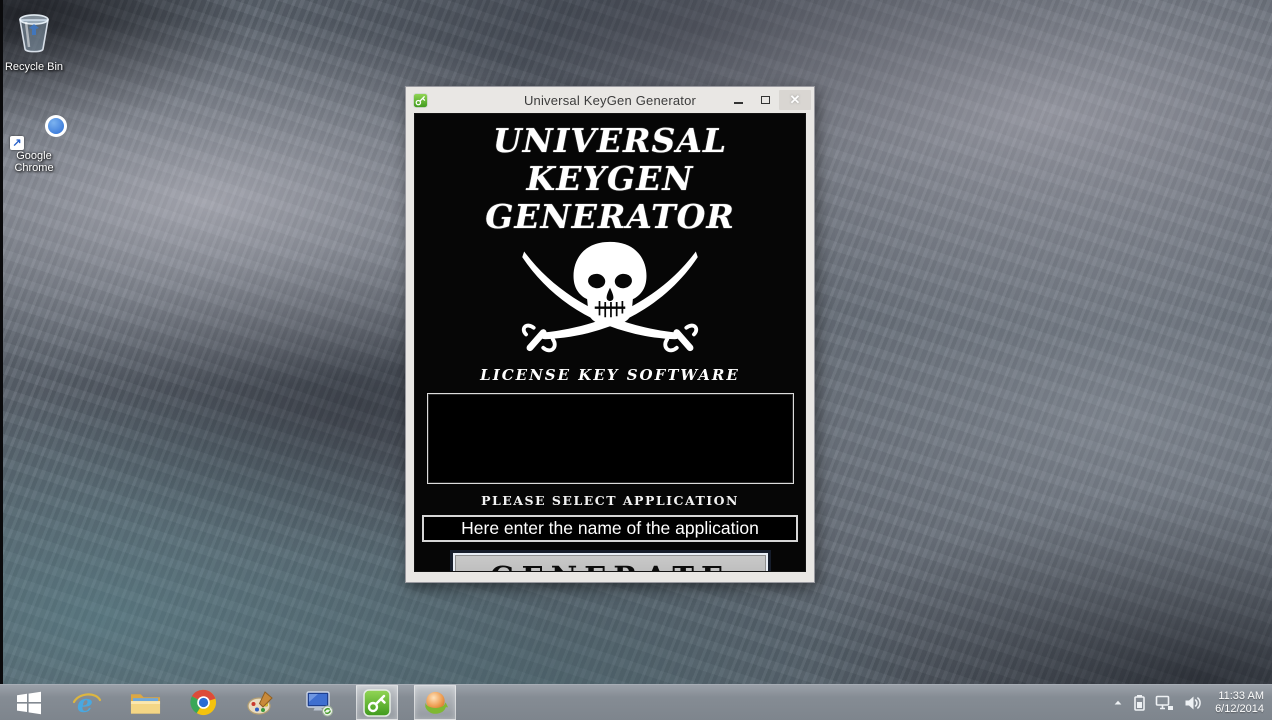 The height and width of the screenshot is (720, 1272). I want to click on taskbar-item-chrome, so click(203, 702).